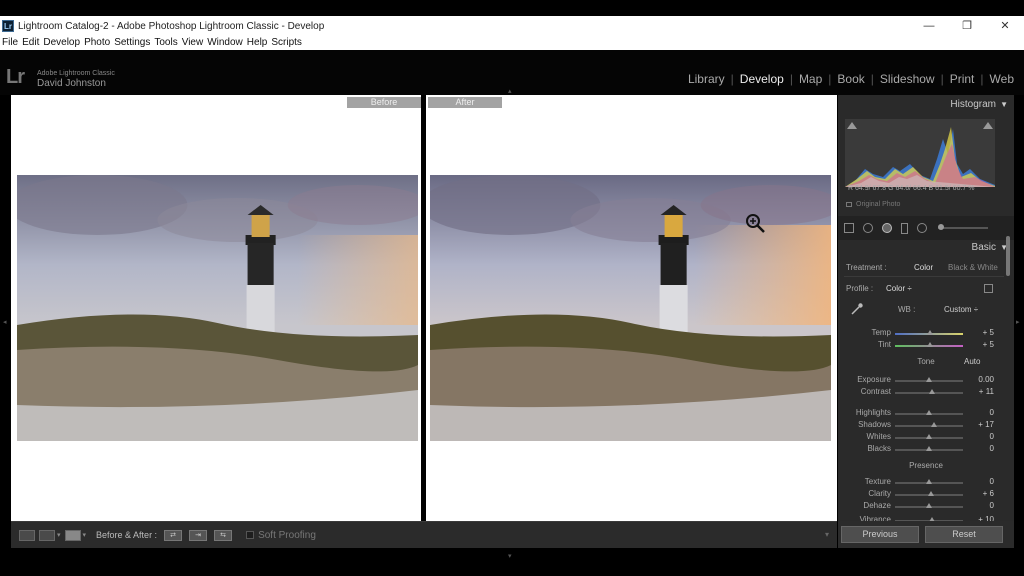 This screenshot has height=576, width=1024. I want to click on profile-dropdown: Color ÷, so click(899, 288).